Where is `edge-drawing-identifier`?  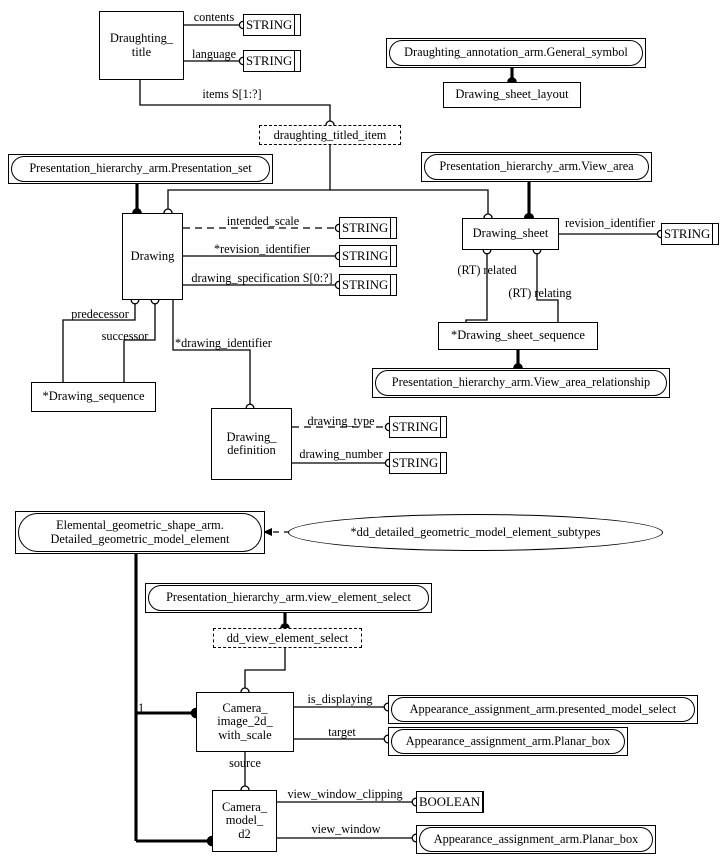
edge-drawing-identifier is located at coordinates (211, 354).